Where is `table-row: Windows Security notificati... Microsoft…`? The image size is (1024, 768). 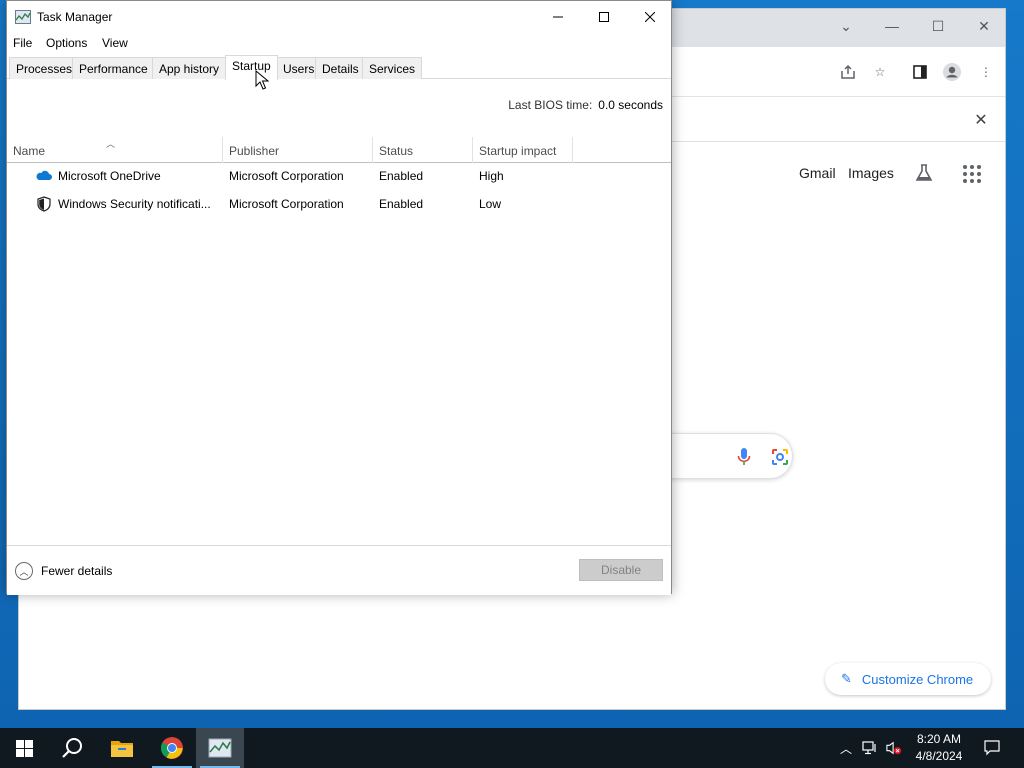 table-row: Windows Security notificati... Microsoft… is located at coordinates (339, 204).